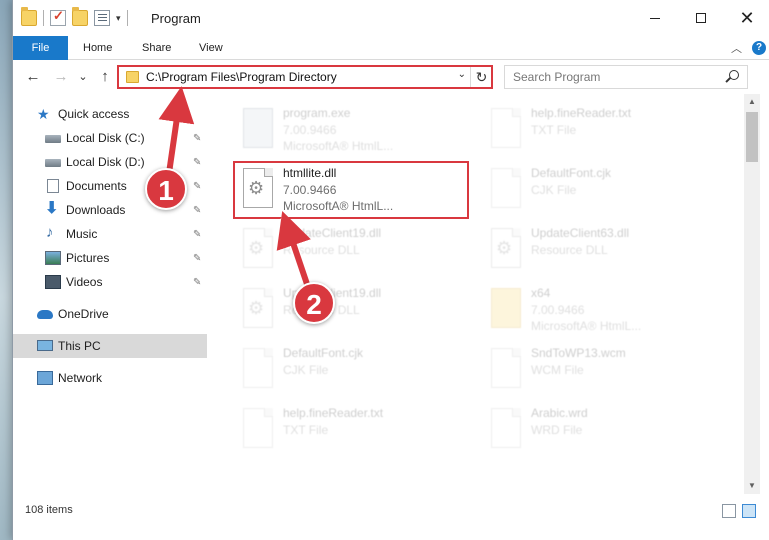  I want to click on callout-arrows, so click(236, 190).